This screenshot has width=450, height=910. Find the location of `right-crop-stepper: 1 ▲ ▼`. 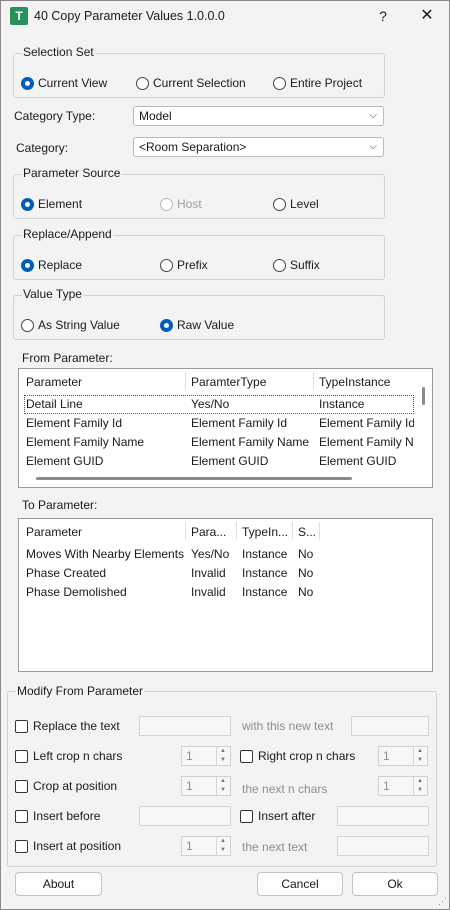

right-crop-stepper: 1 ▲ ▼ is located at coordinates (403, 756).